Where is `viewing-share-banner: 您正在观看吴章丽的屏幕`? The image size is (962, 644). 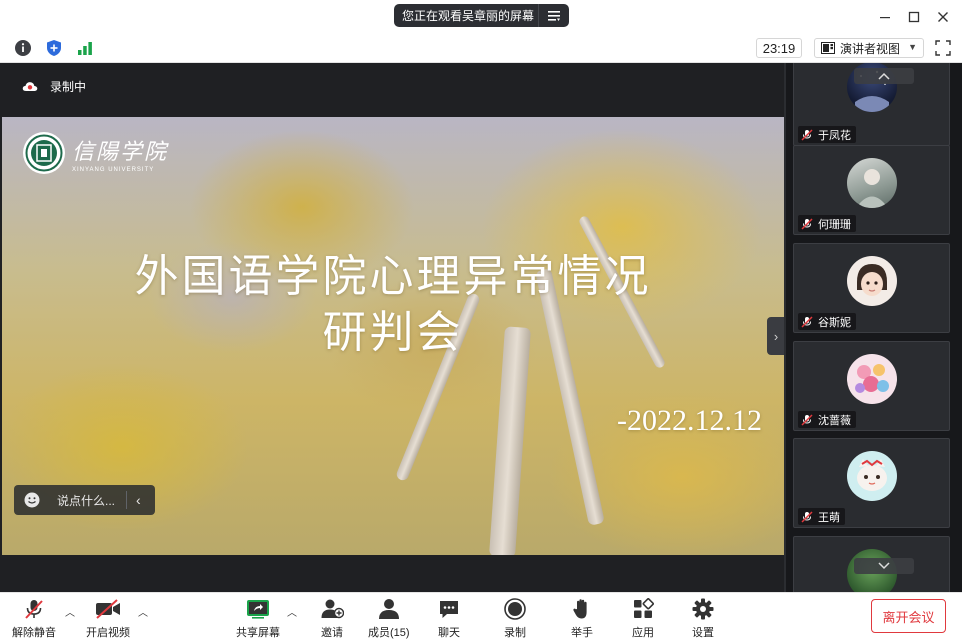
viewing-share-banner: 您正在观看吴章丽的屏幕 is located at coordinates (481, 15).